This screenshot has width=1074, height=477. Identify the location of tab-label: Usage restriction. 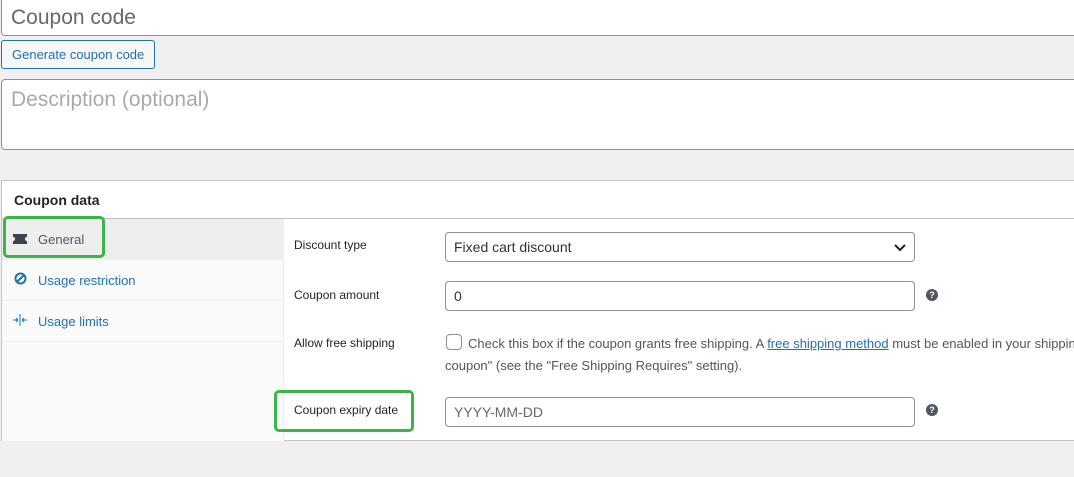
(87, 280).